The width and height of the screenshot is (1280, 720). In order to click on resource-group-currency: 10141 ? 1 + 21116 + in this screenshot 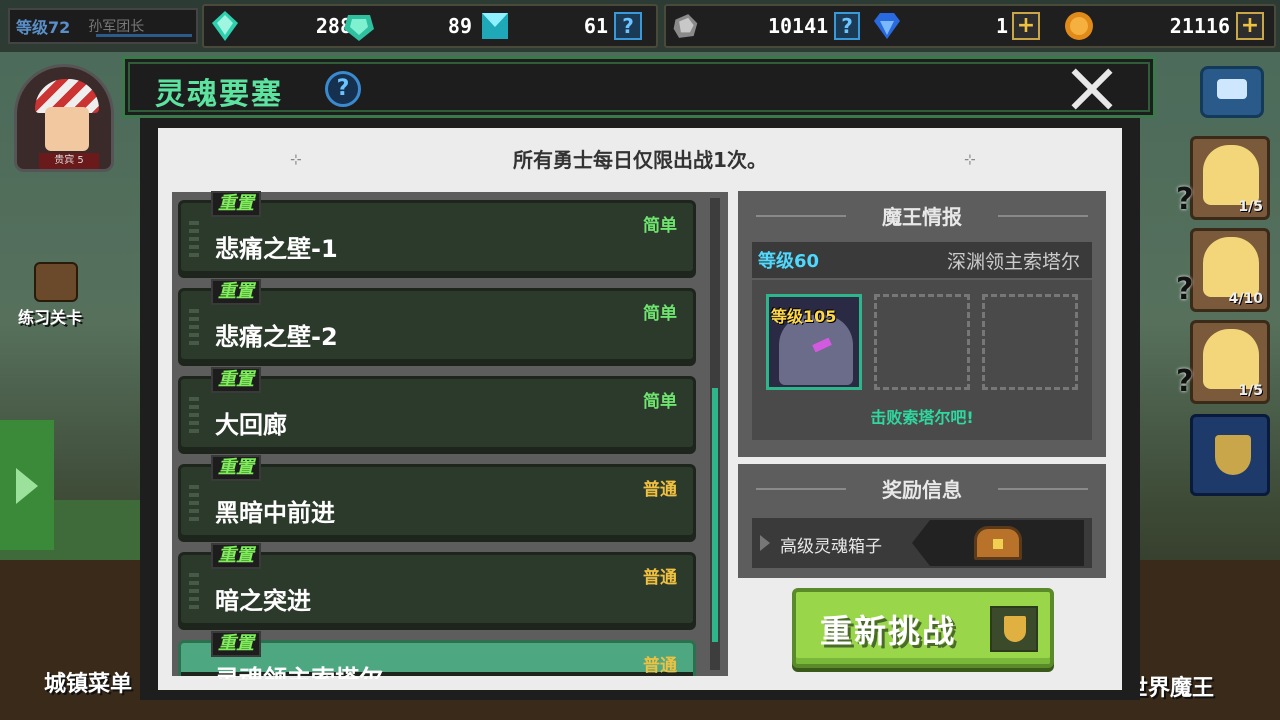, I will do `click(970, 26)`.